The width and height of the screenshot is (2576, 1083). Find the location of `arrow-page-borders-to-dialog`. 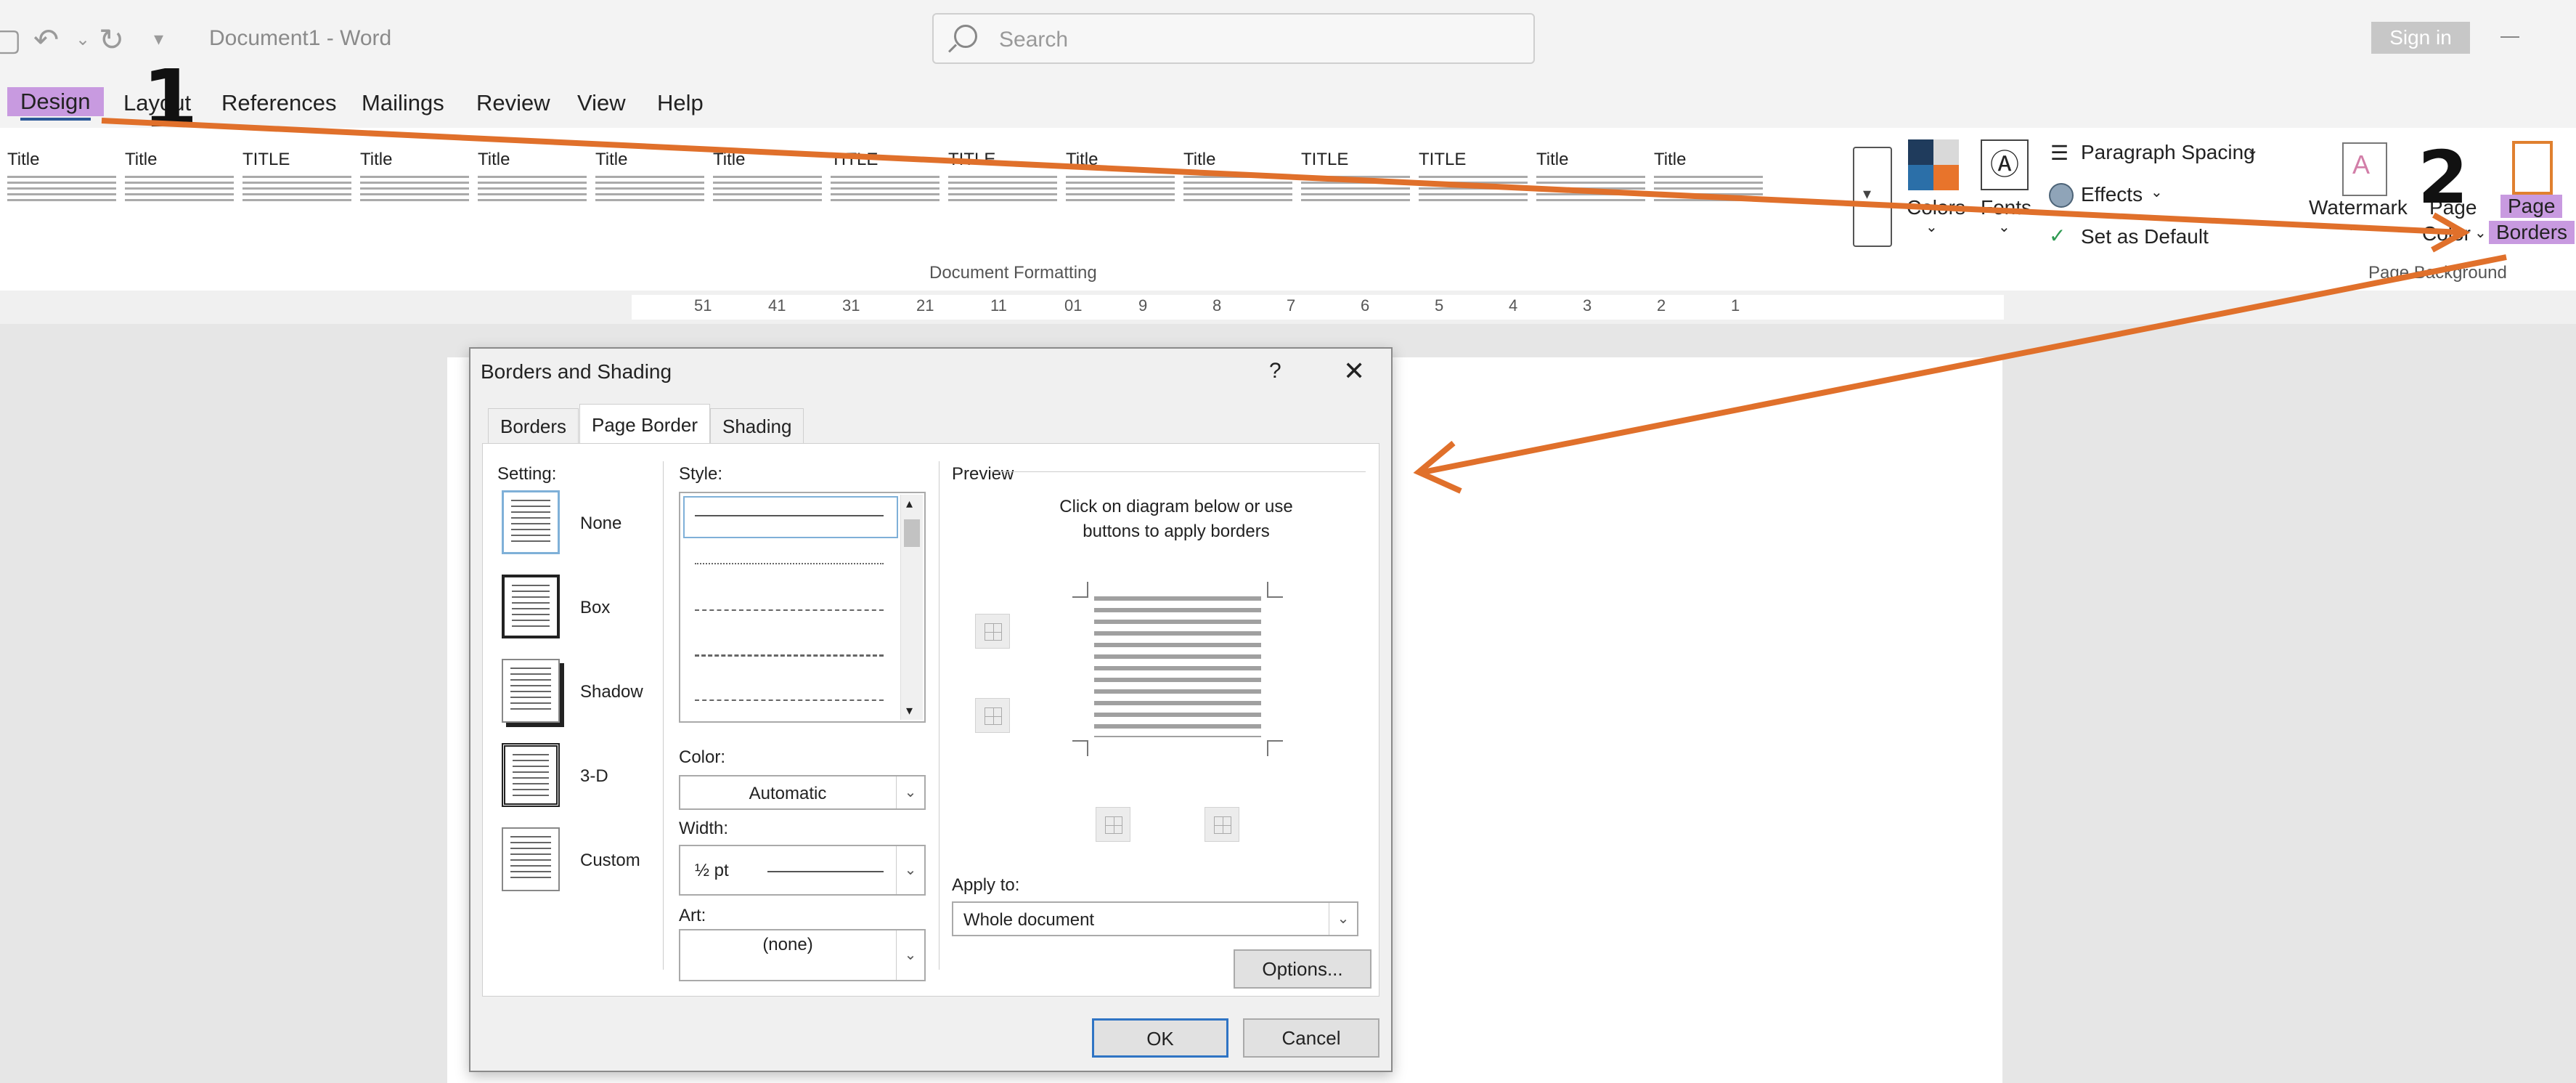

arrow-page-borders-to-dialog is located at coordinates (1964, 364).